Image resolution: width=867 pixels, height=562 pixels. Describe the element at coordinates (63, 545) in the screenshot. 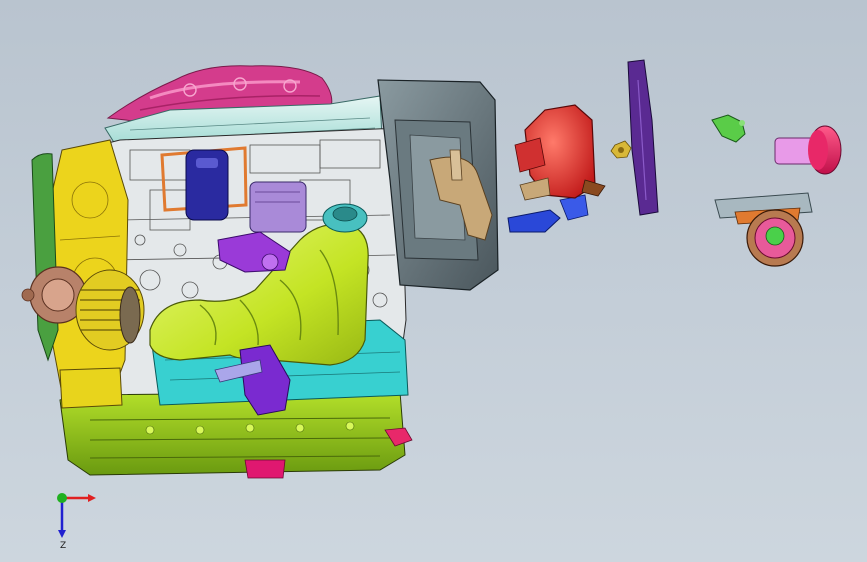

I see `z-axis-label: Z` at that location.